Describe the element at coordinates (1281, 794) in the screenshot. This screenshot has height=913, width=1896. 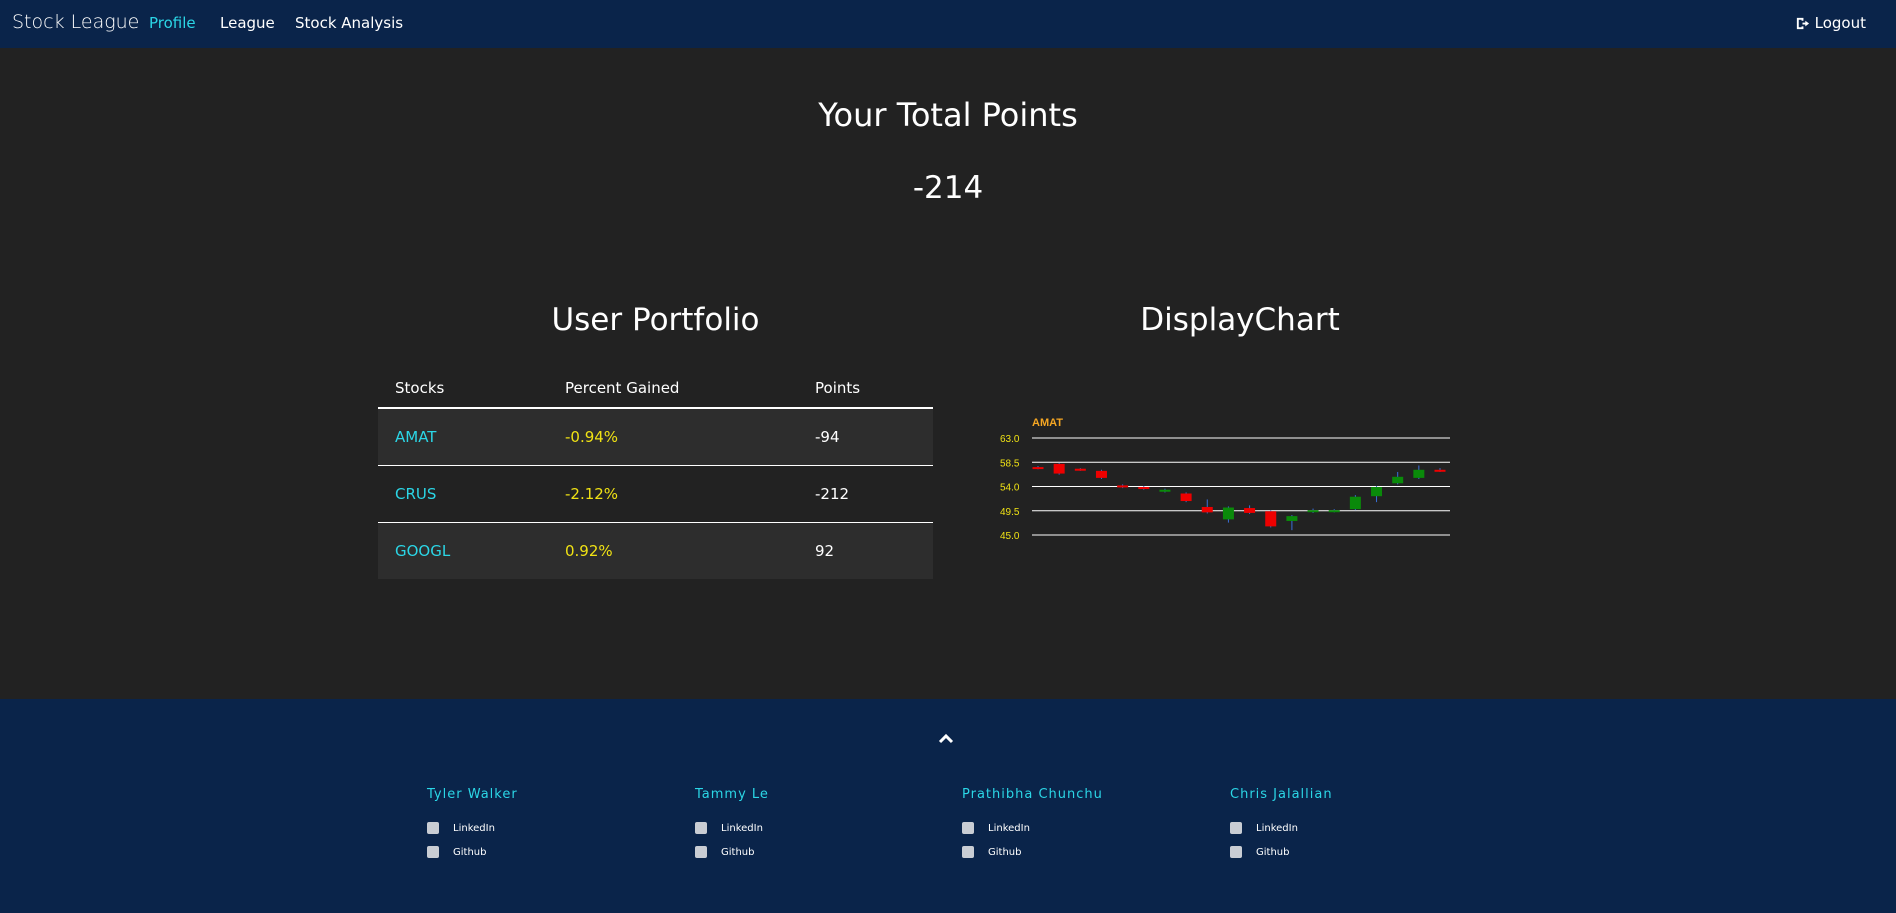
I see `member-name: Chris Jalallian` at that location.